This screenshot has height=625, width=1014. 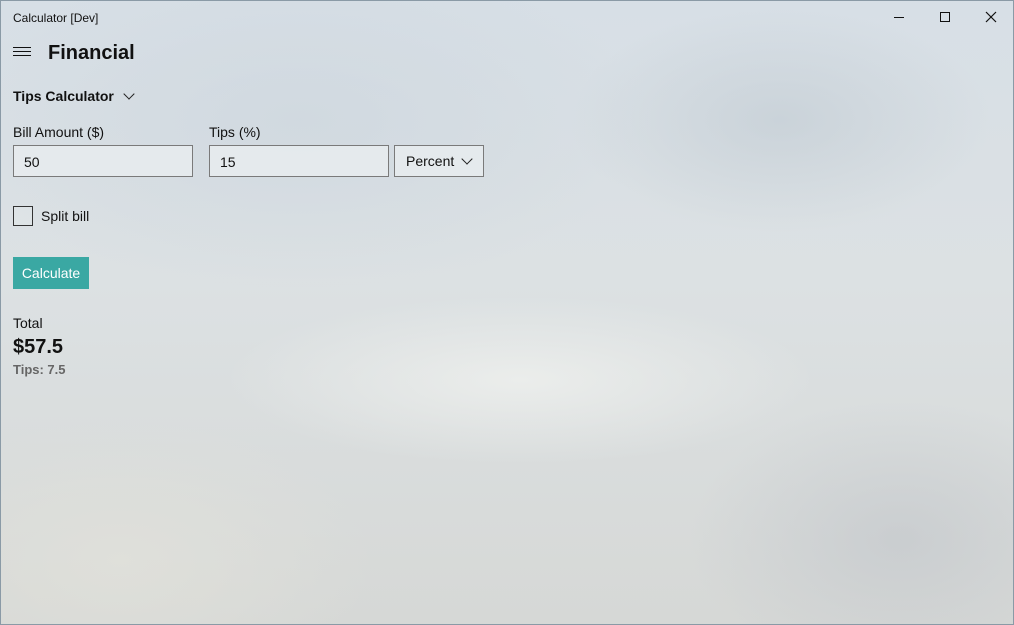 I want to click on title-bar: Calculator [Dev], so click(x=507, y=17).